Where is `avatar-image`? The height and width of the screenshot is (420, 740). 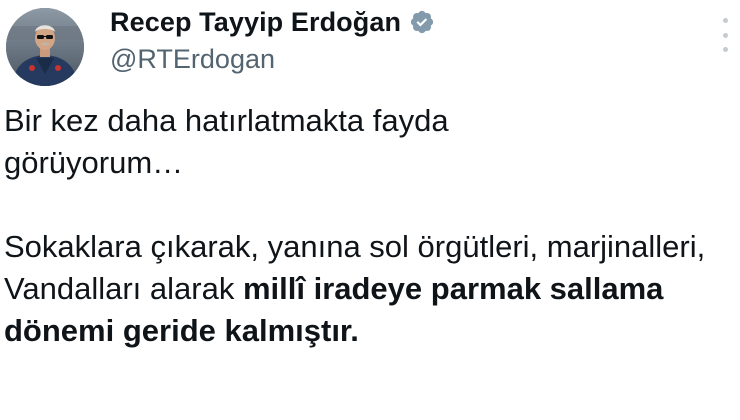
avatar-image is located at coordinates (45, 47).